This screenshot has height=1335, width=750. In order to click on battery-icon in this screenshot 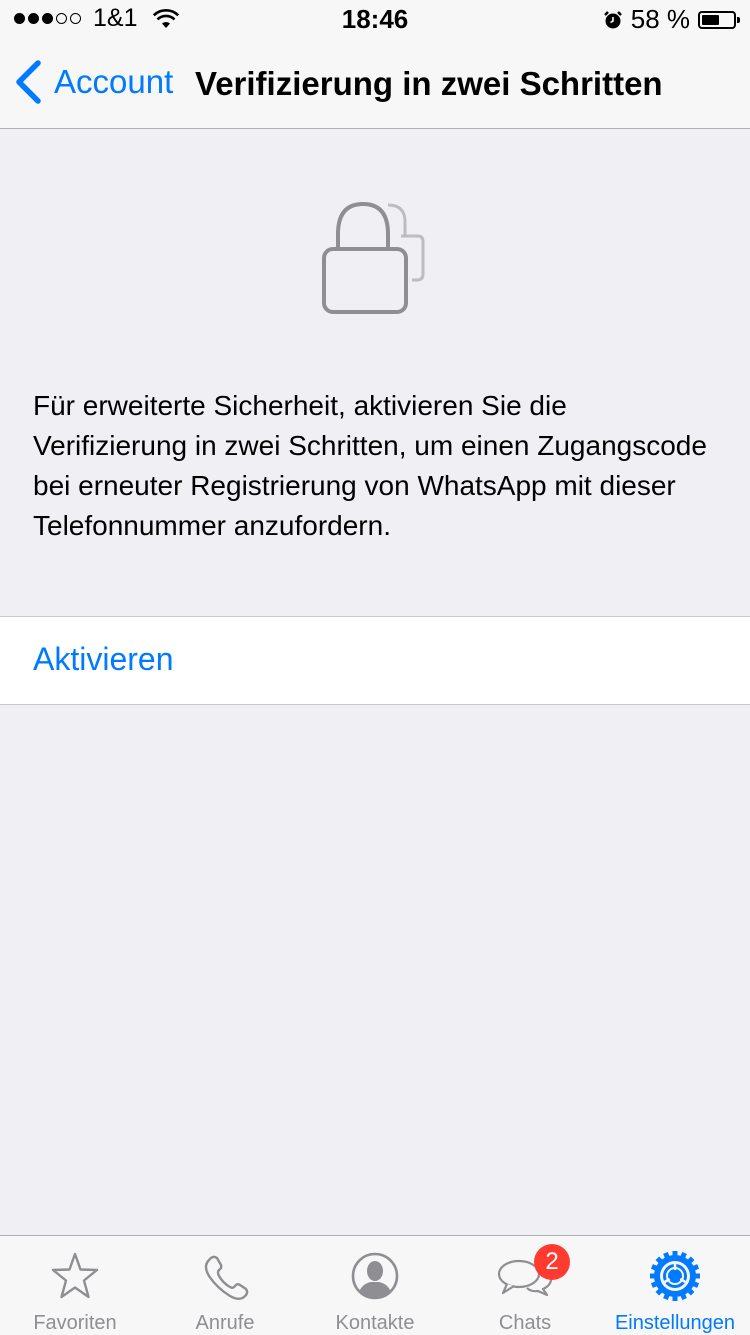, I will do `click(719, 19)`.